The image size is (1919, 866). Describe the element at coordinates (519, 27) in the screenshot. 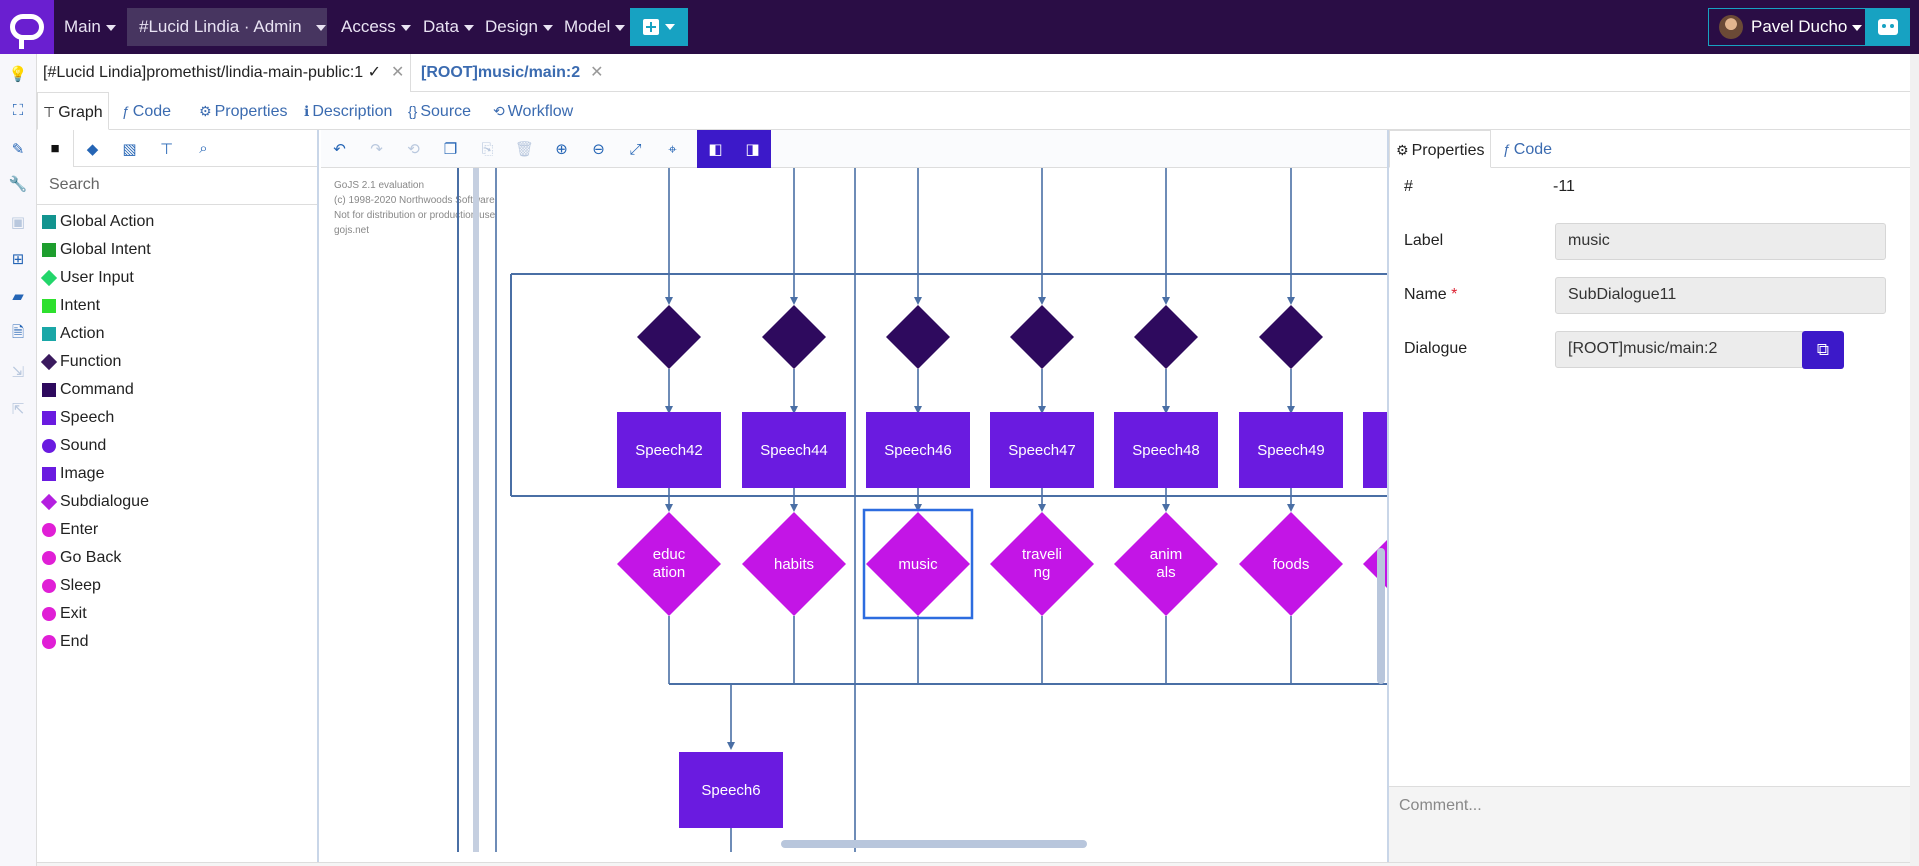

I see `menu-design: Design` at that location.